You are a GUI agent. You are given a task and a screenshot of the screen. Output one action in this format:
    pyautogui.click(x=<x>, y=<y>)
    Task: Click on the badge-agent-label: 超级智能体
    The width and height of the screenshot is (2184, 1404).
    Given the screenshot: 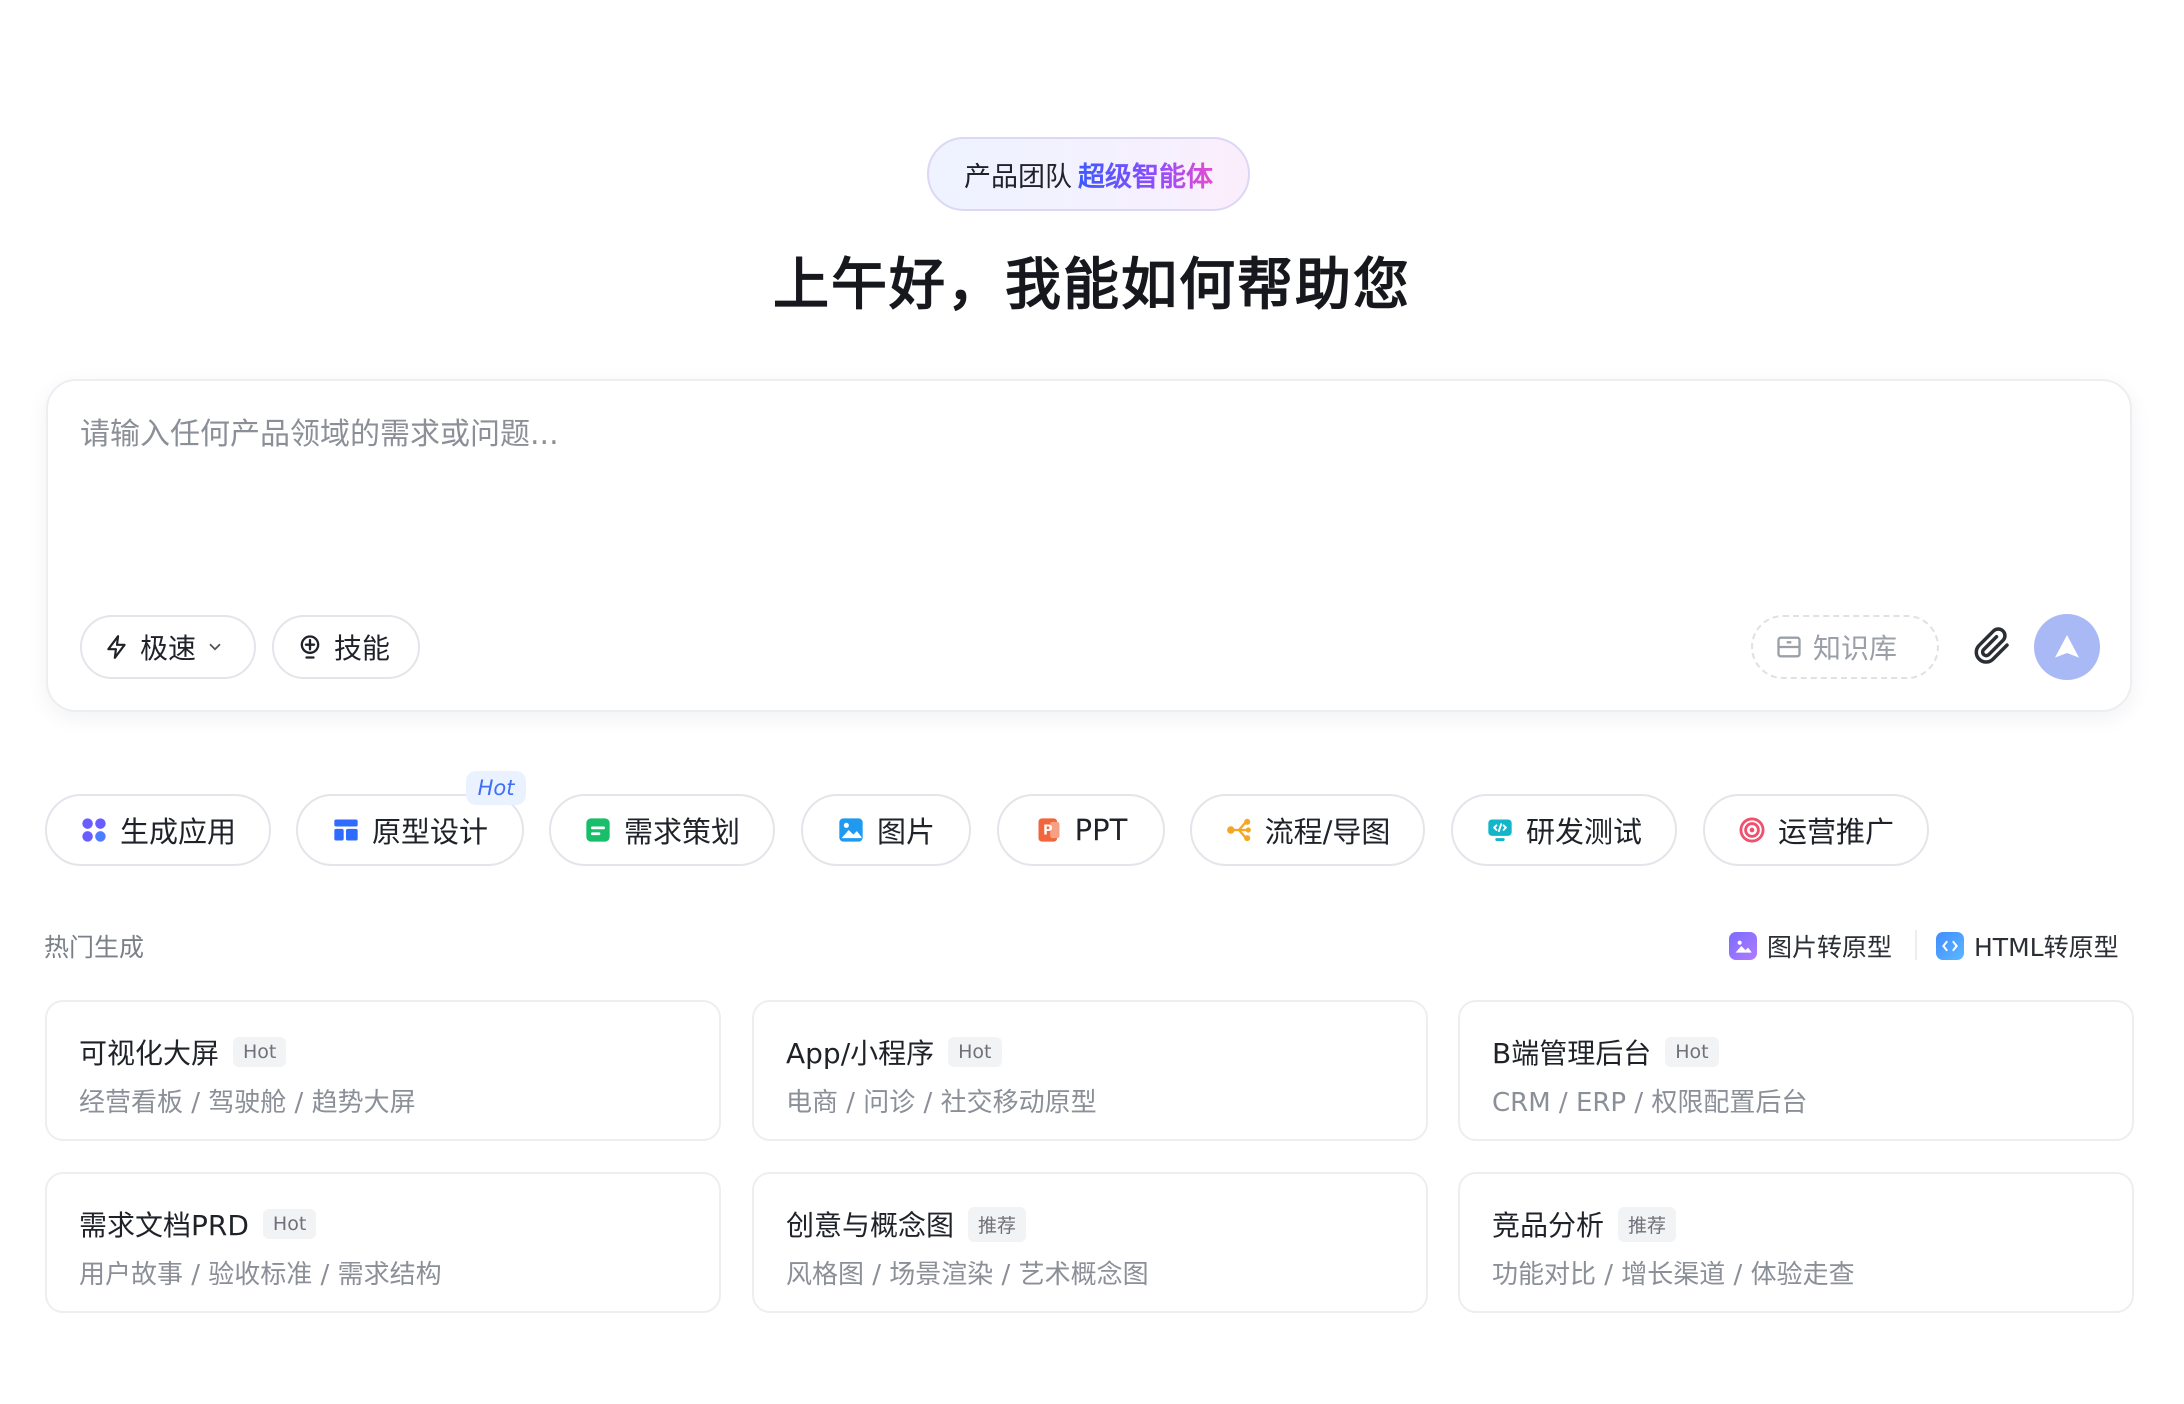 What is the action you would take?
    pyautogui.click(x=1145, y=174)
    